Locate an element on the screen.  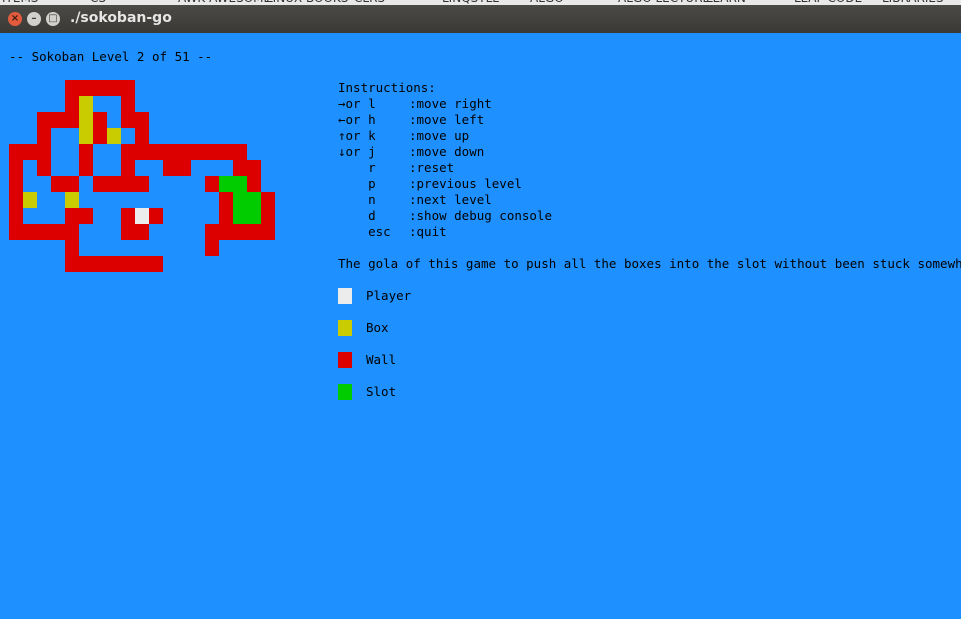
instruction-key: p is located at coordinates (357, 183).